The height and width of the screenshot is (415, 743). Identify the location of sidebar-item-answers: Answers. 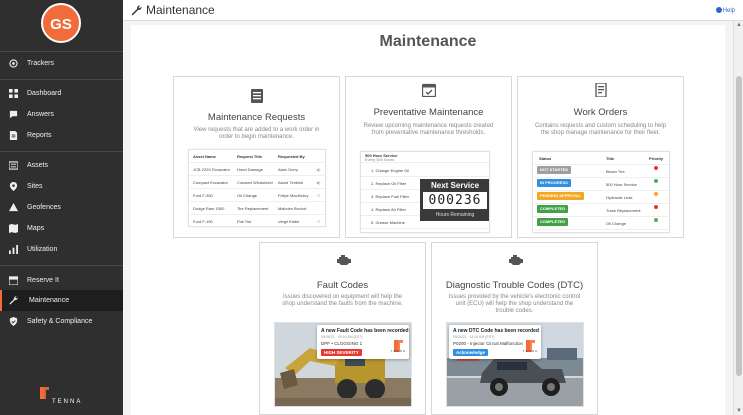
(61, 114).